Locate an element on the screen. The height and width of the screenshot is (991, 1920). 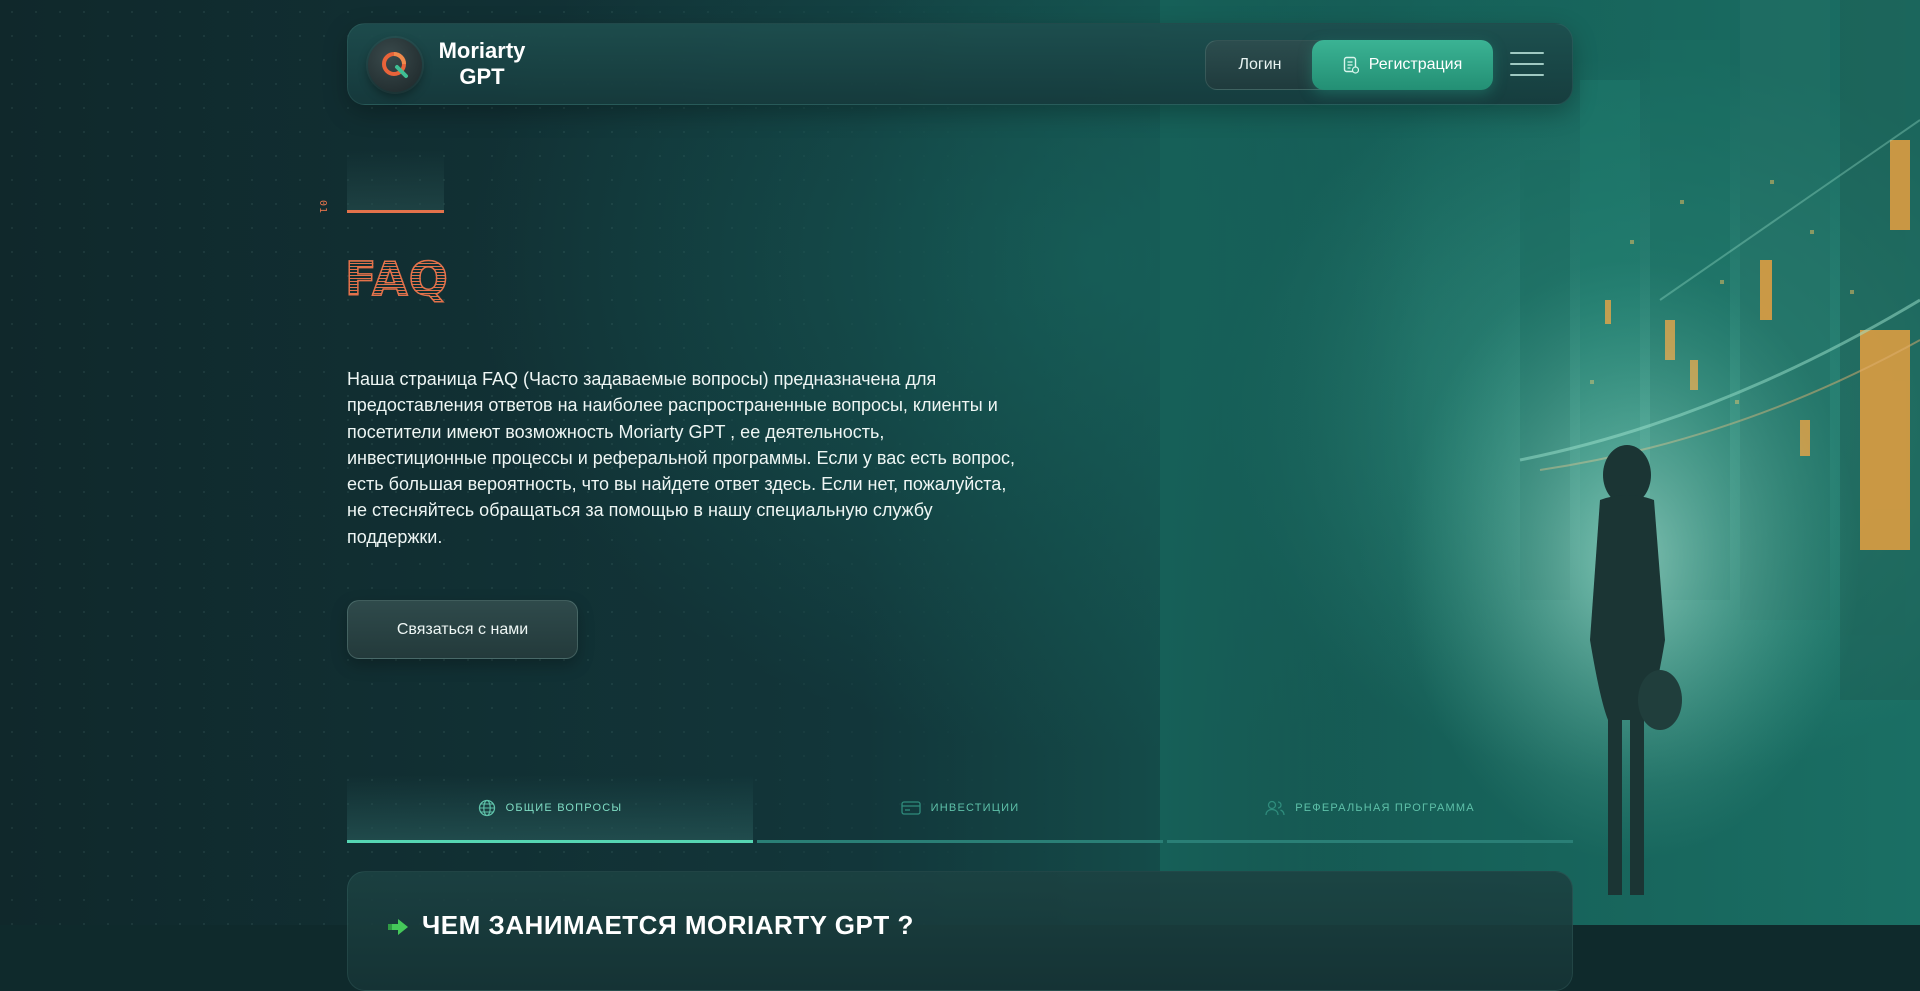
brand-line-1: Moriarty is located at coordinates (482, 51).